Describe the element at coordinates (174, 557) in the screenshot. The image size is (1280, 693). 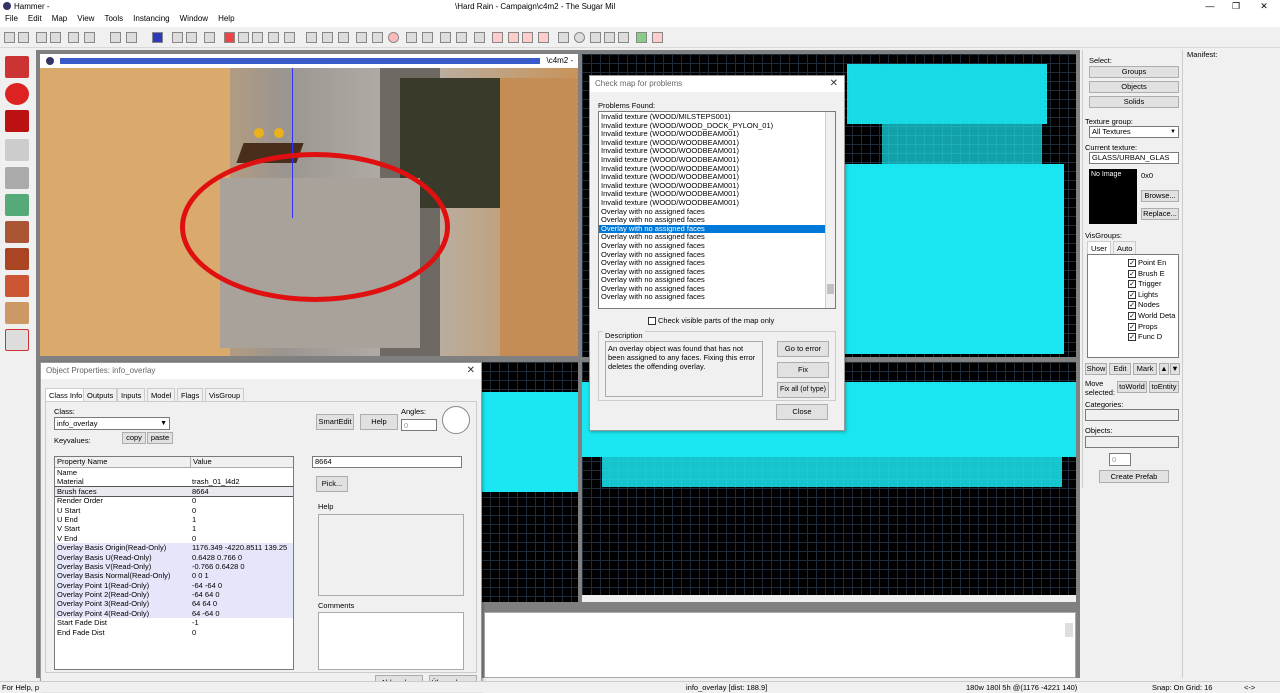
I see `keyvalue-row: Overlay Basis U(Read-Only) 0.6428 0.766 0` at that location.